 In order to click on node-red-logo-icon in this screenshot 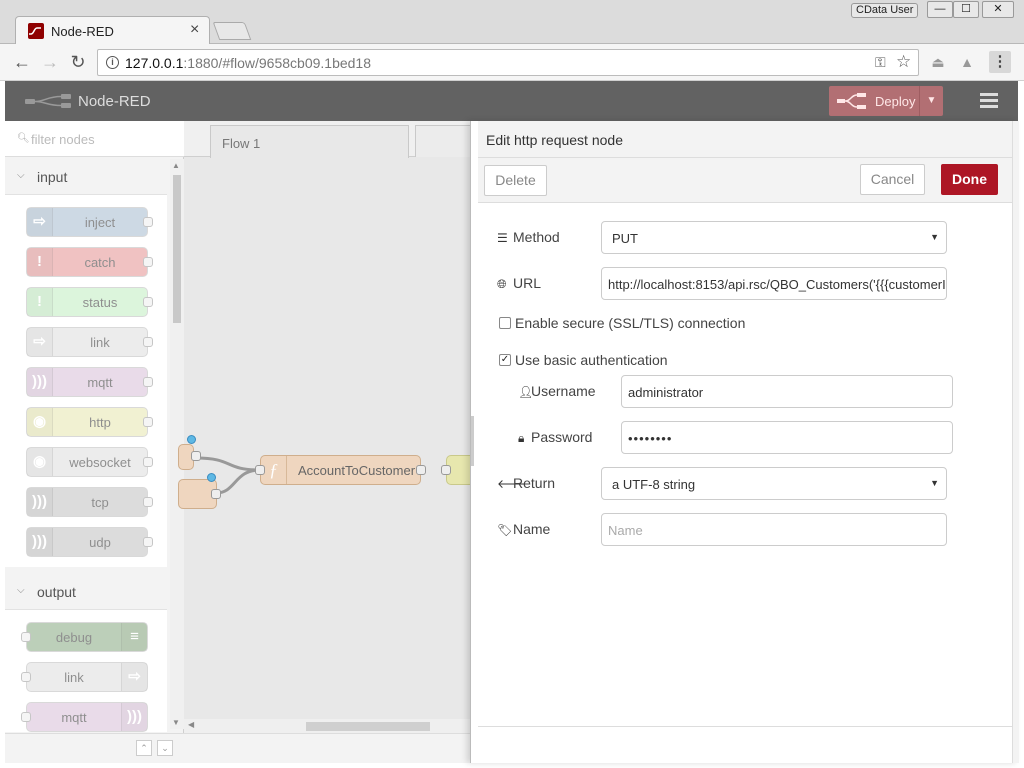, I will do `click(48, 101)`.